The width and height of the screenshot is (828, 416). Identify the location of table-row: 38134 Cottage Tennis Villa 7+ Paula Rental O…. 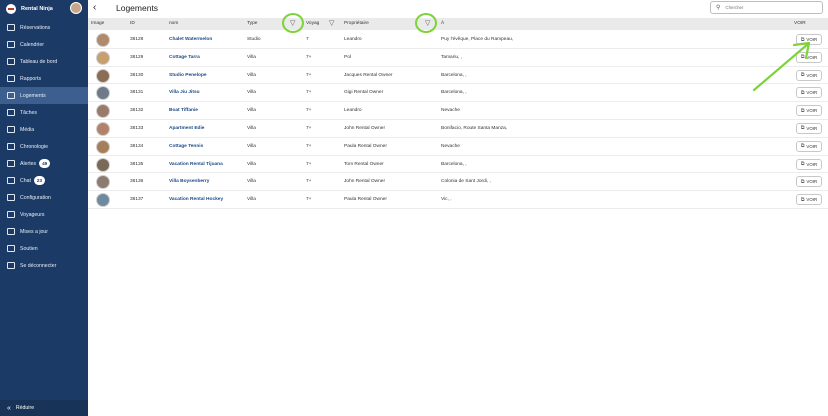
(458, 147).